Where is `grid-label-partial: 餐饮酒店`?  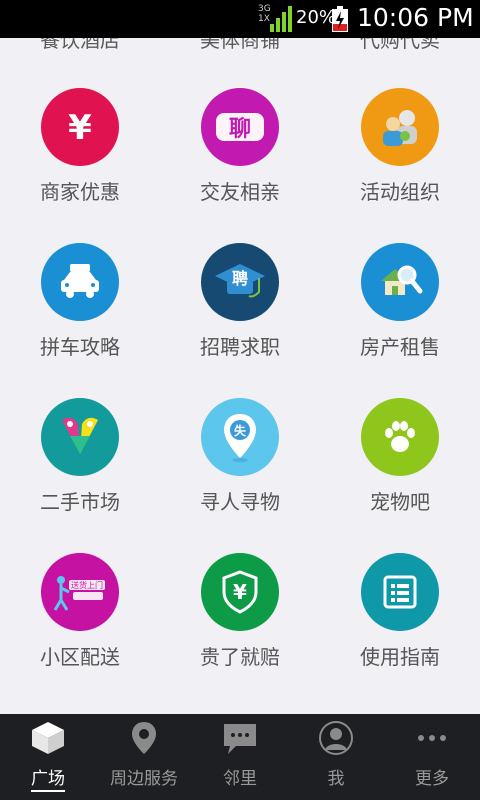 grid-label-partial: 餐饮酒店 is located at coordinates (80, 45).